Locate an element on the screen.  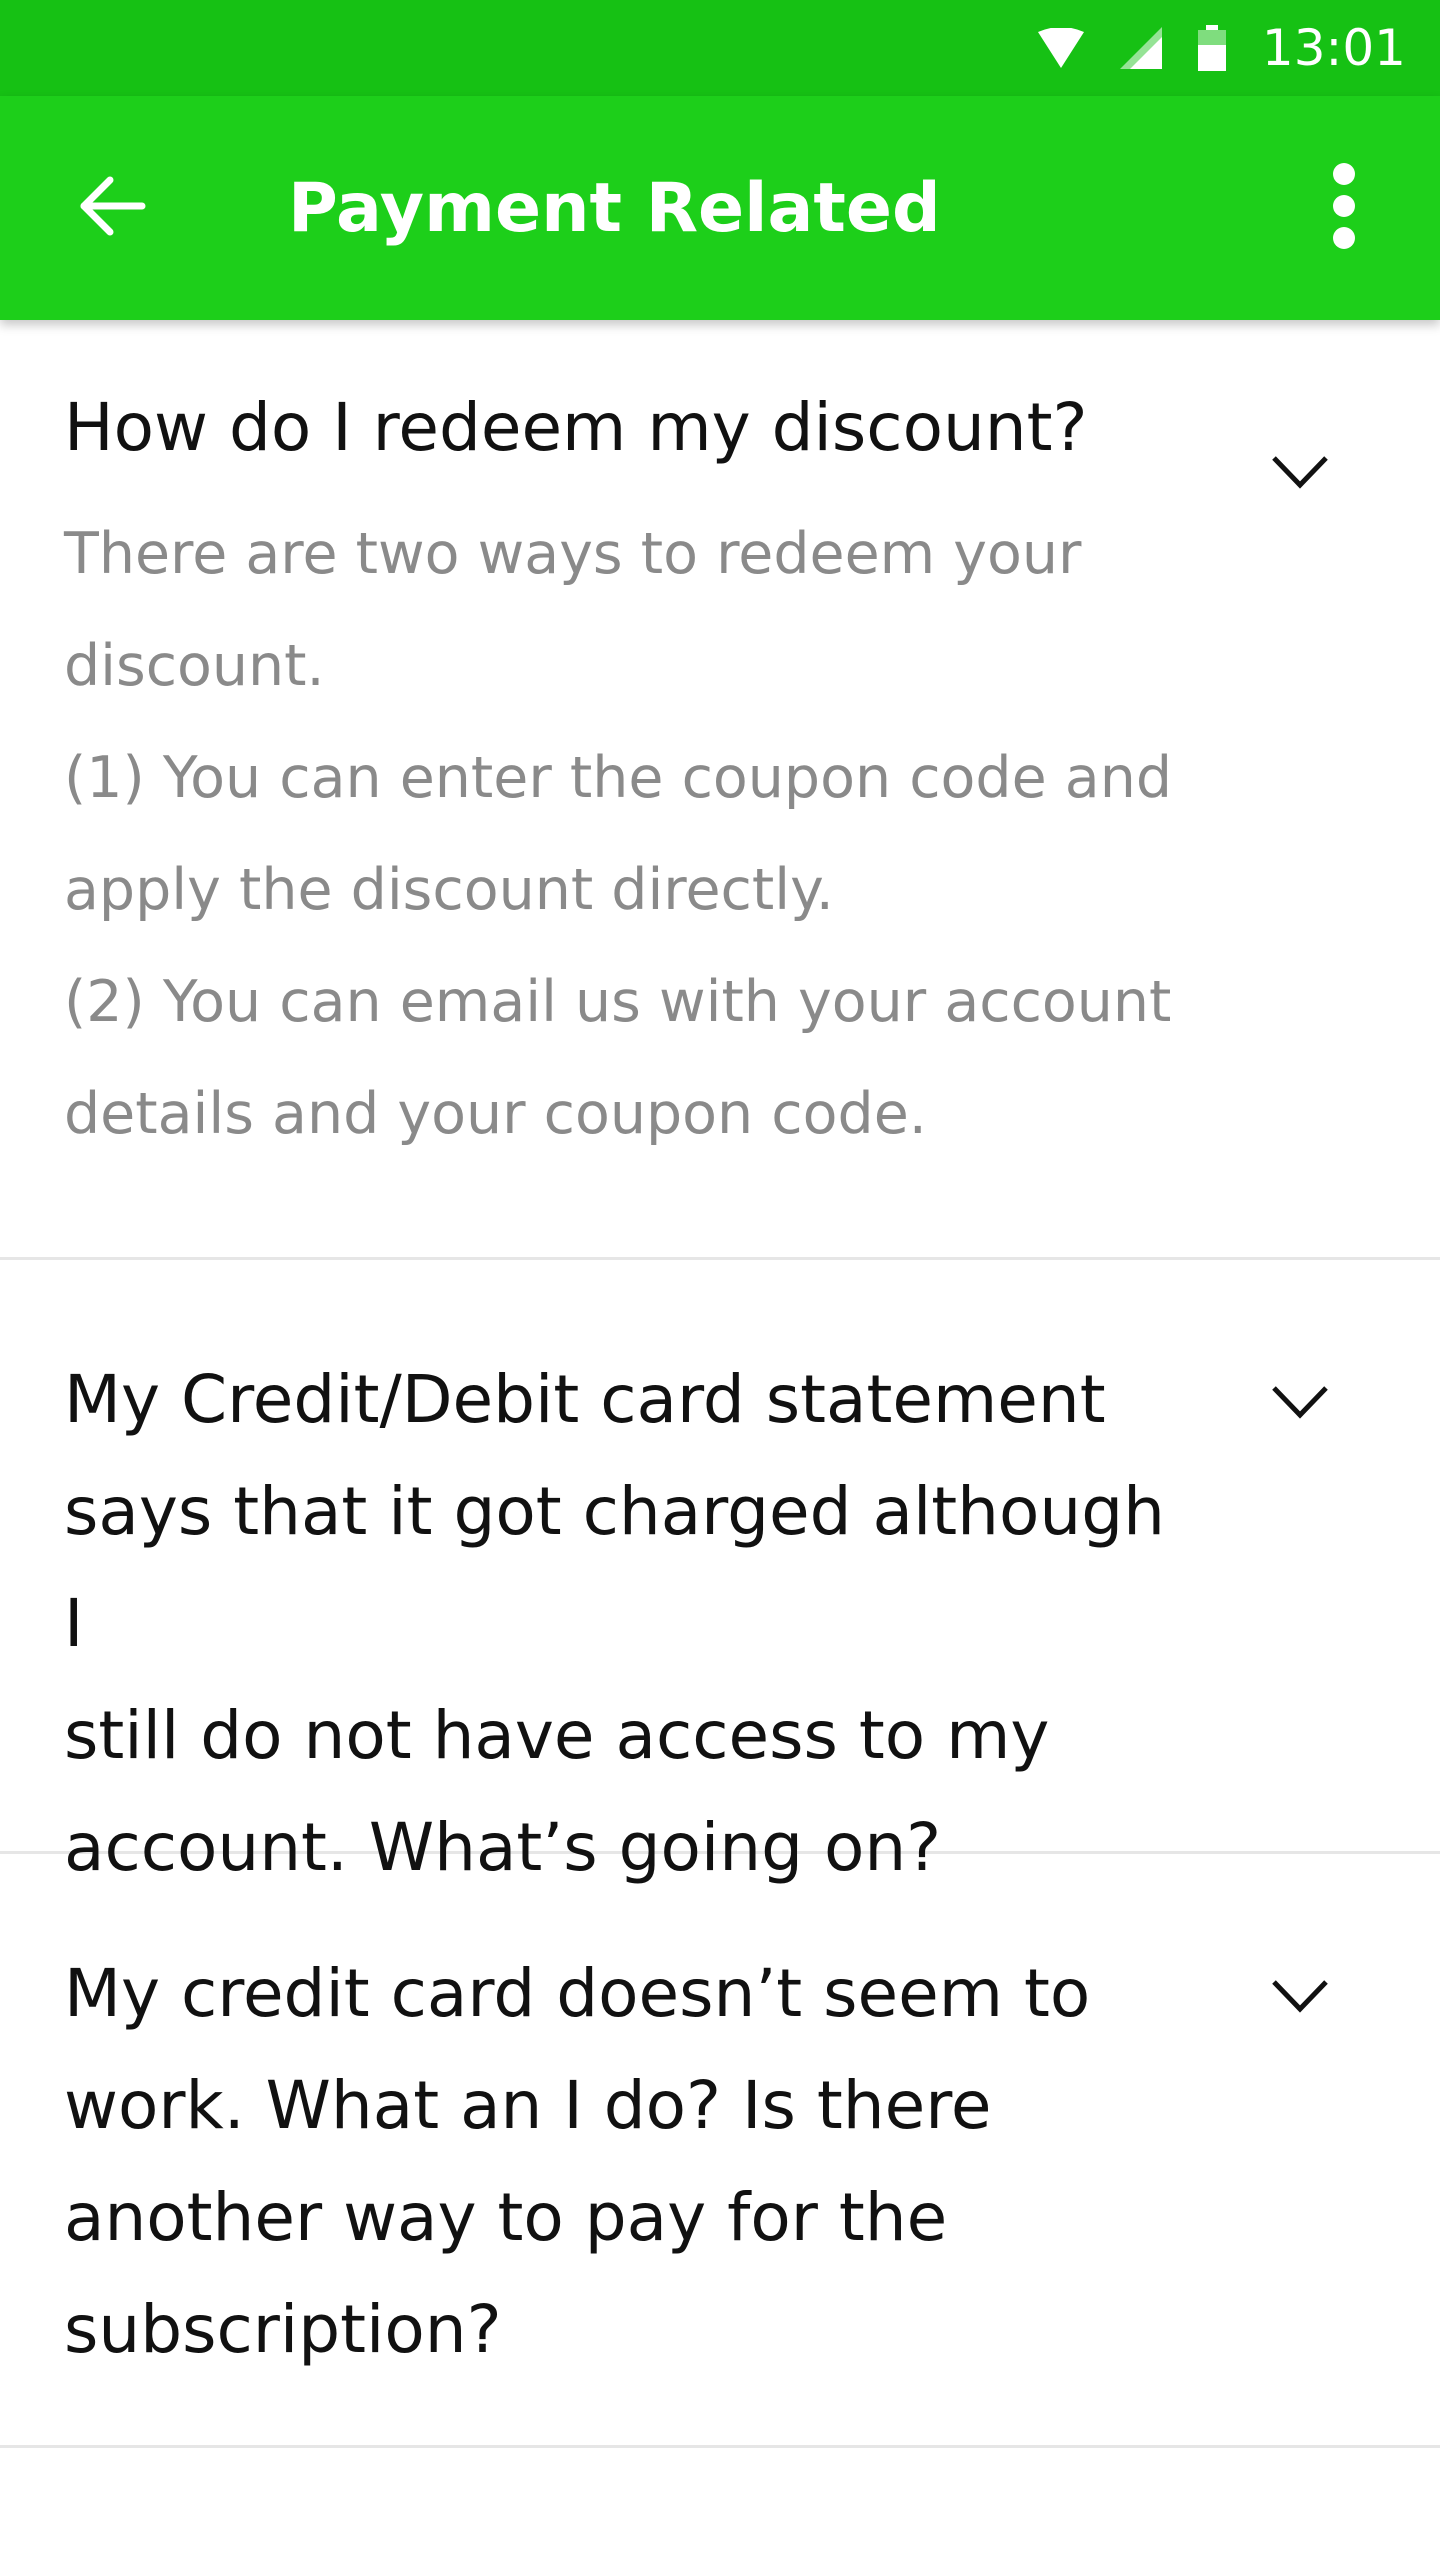
question-line: says that it got charged although I is located at coordinates (614, 1567).